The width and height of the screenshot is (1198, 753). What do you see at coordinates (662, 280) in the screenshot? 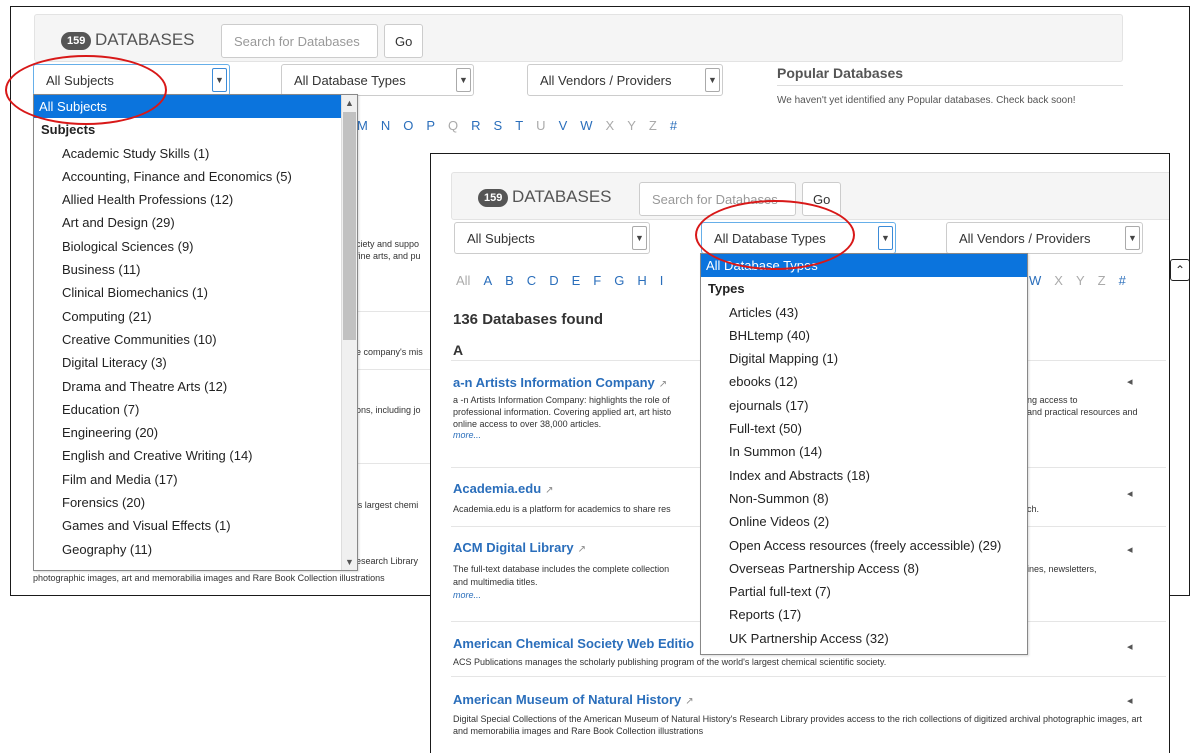
I see `az-letter: I` at bounding box center [662, 280].